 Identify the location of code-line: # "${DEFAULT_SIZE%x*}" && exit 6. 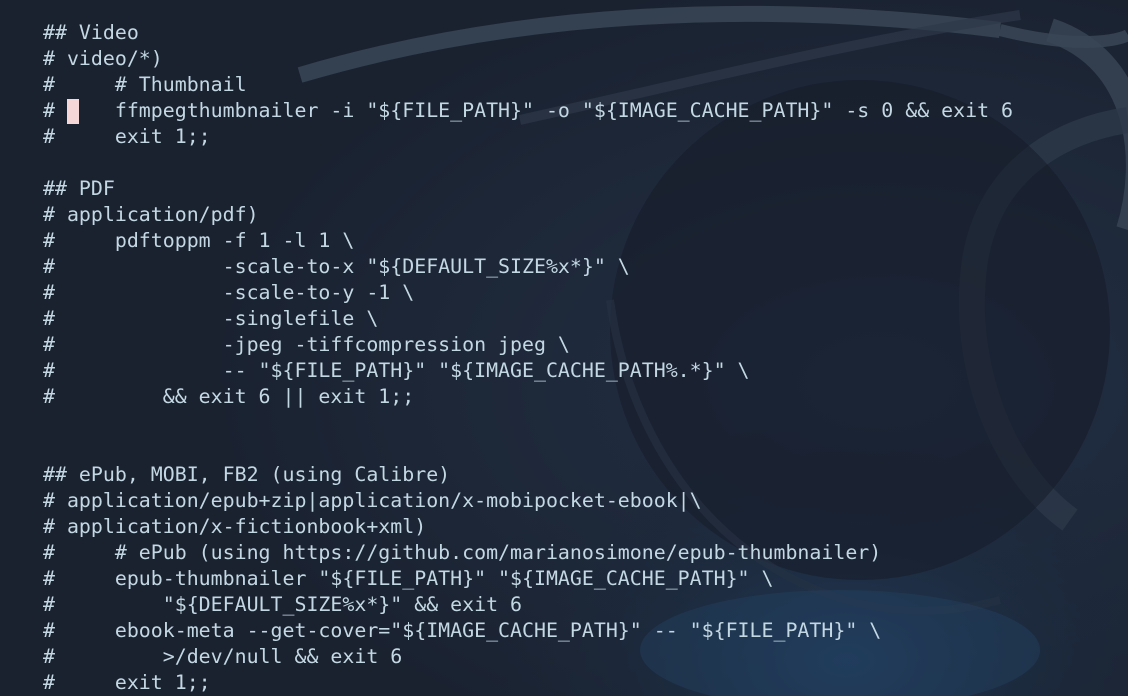
(283, 604).